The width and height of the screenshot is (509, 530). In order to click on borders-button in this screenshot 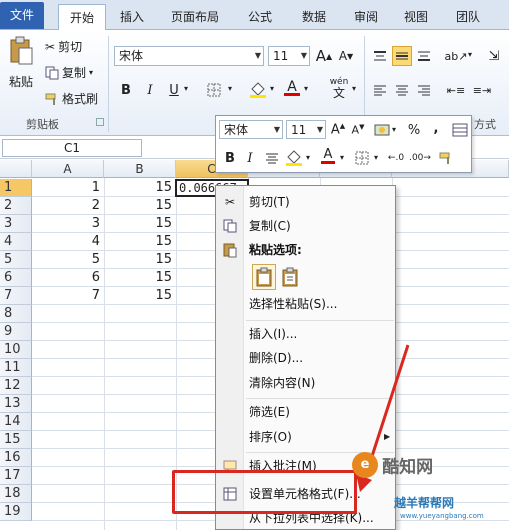, I will do `click(214, 90)`.